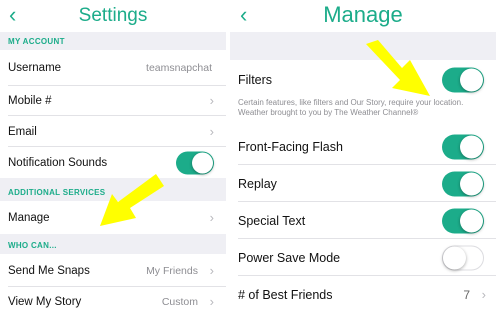  I want to click on front-facing-flash-label: Front-Facing Flash, so click(290, 146).